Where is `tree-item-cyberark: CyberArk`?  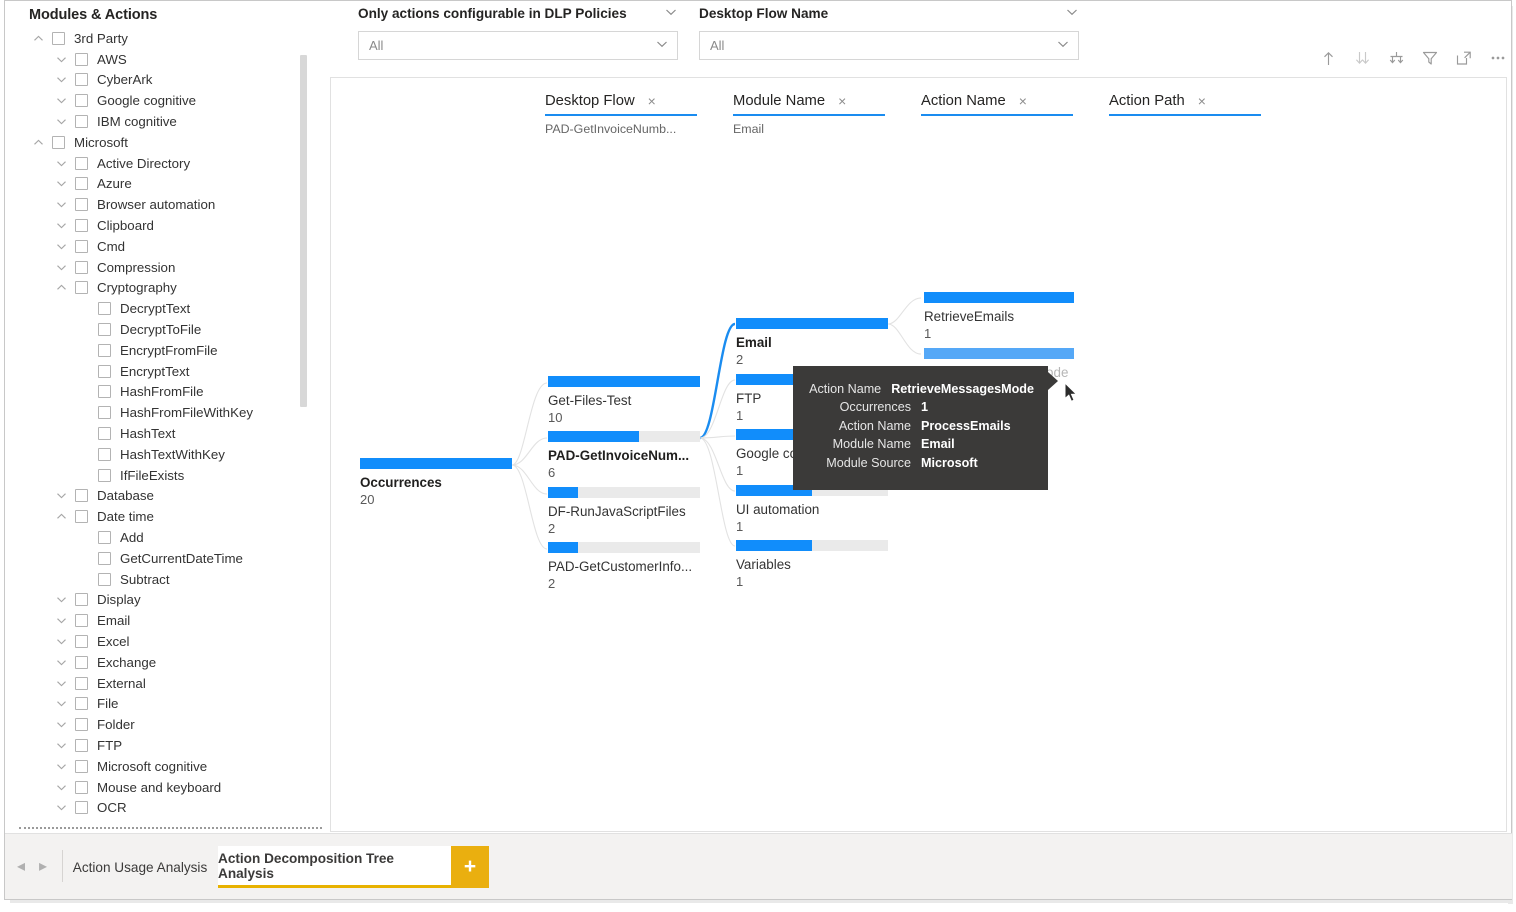
tree-item-cyberark: CyberArk is located at coordinates (165, 80).